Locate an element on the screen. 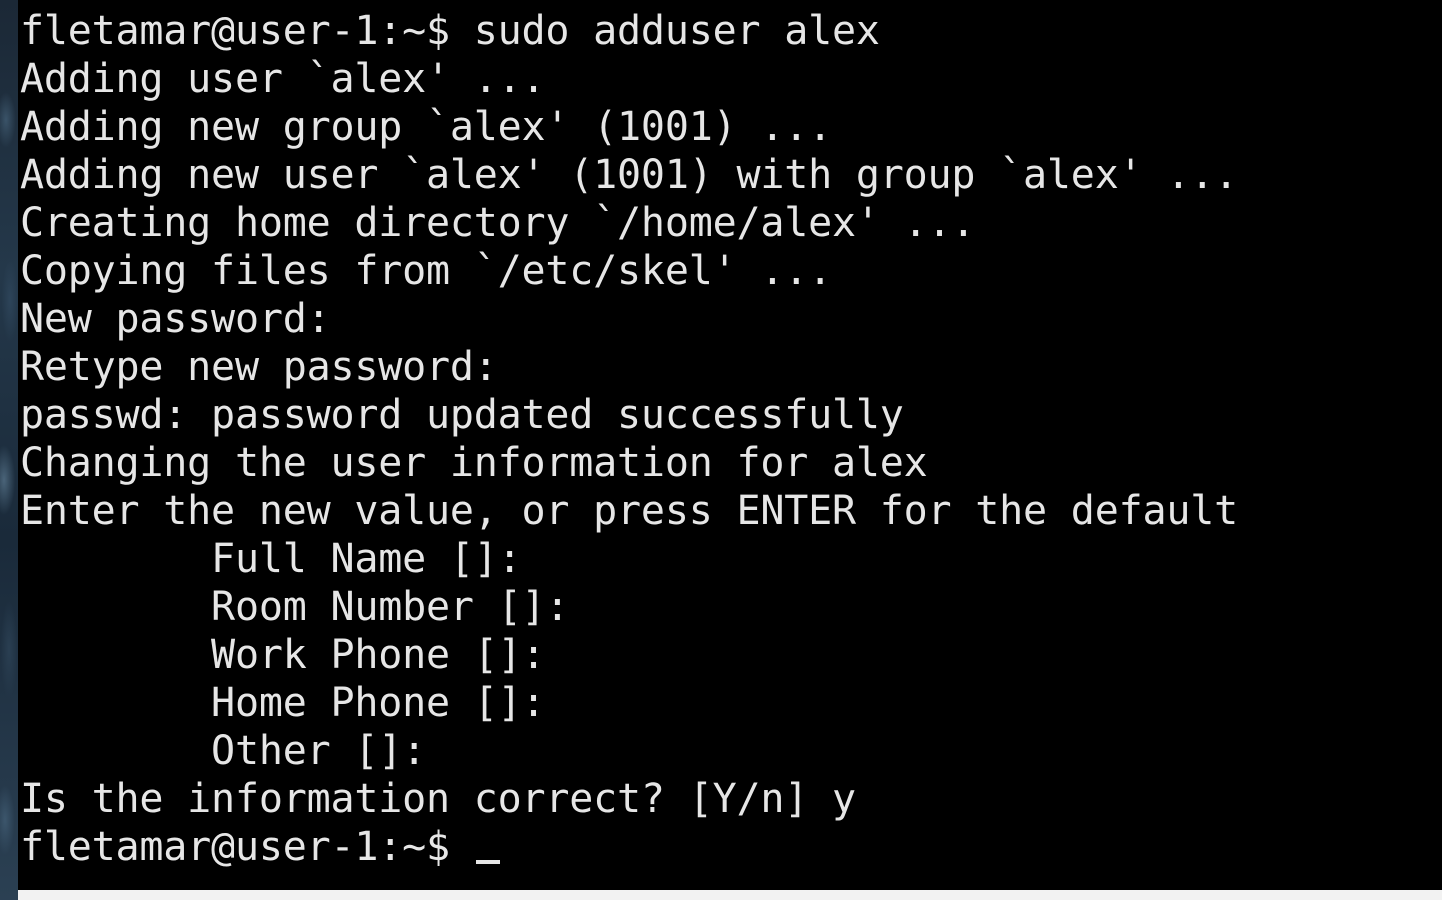 The image size is (1442, 900). terminal-line: Full Name []: is located at coordinates (271, 559).